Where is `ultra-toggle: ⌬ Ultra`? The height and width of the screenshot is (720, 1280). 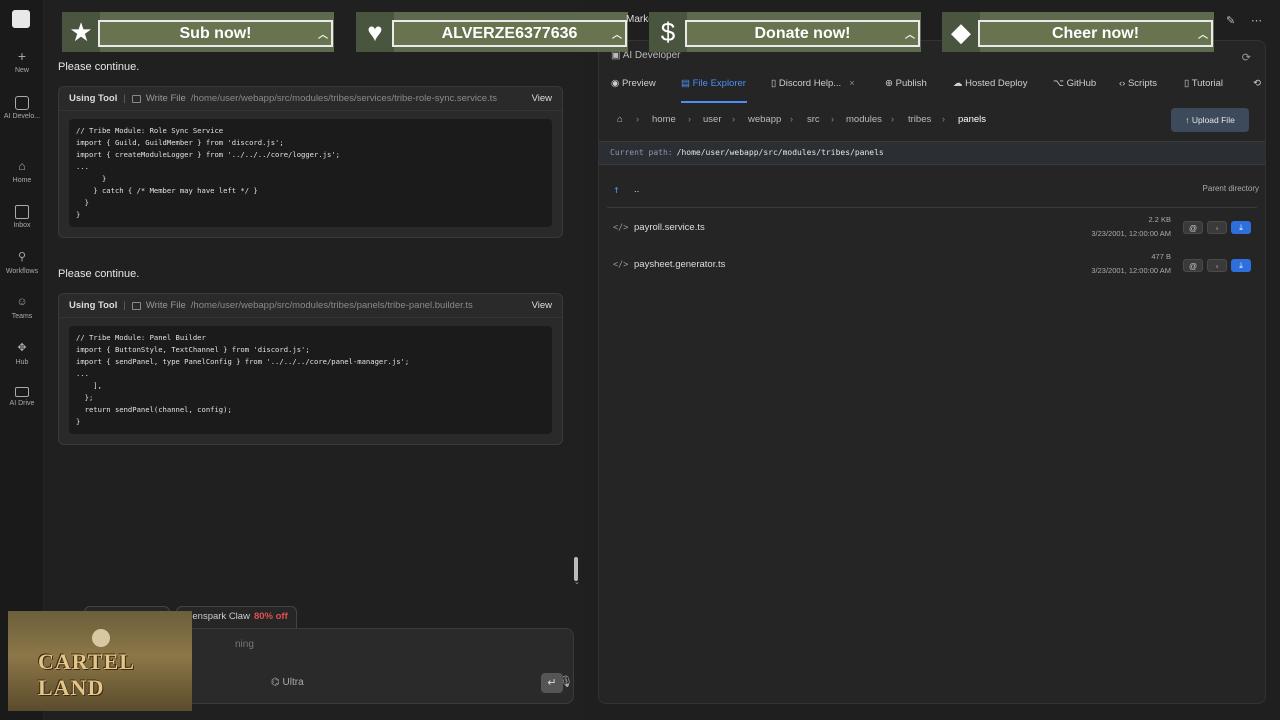
ultra-toggle: ⌬ Ultra is located at coordinates (287, 682).